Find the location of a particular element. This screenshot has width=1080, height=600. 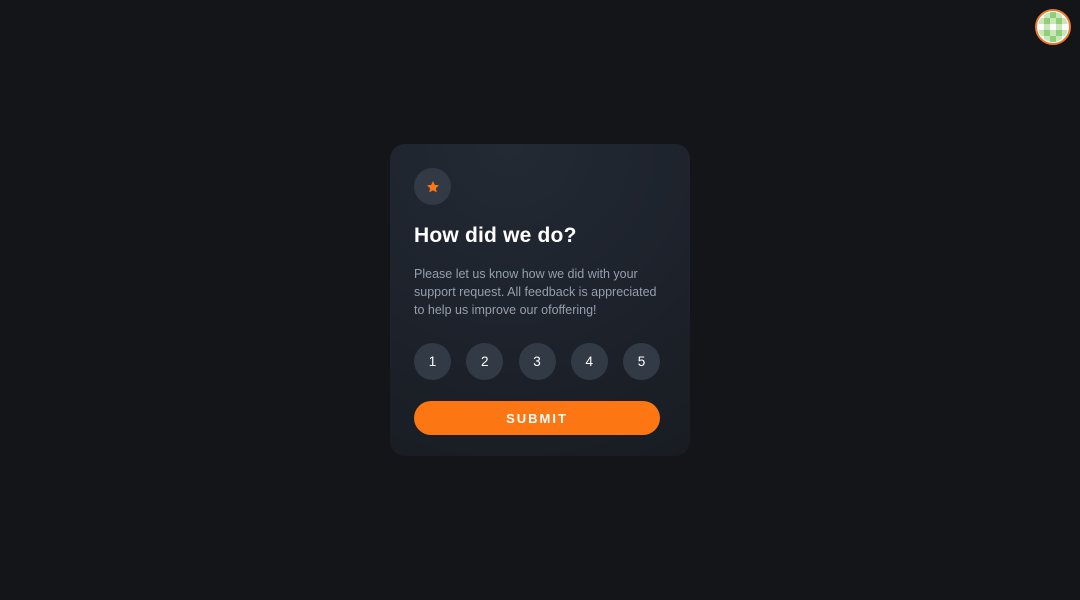

rating-button-1: 1 is located at coordinates (432, 361).